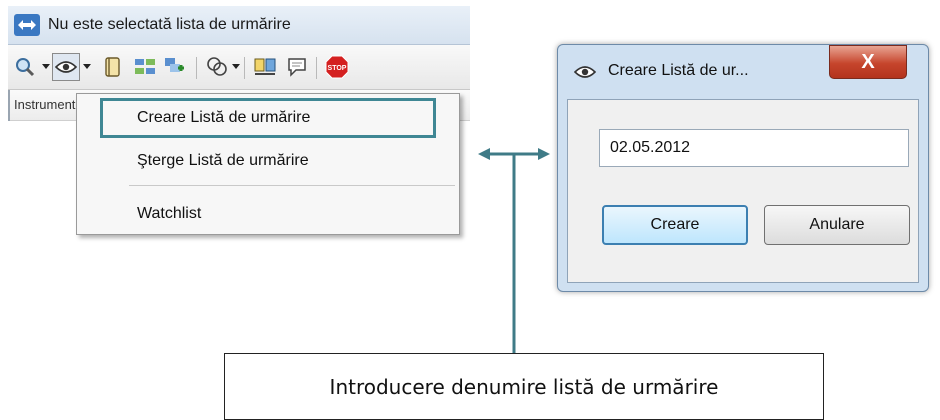 Image resolution: width=940 pixels, height=420 pixels. I want to click on arrowhead-right, so click(544, 154).